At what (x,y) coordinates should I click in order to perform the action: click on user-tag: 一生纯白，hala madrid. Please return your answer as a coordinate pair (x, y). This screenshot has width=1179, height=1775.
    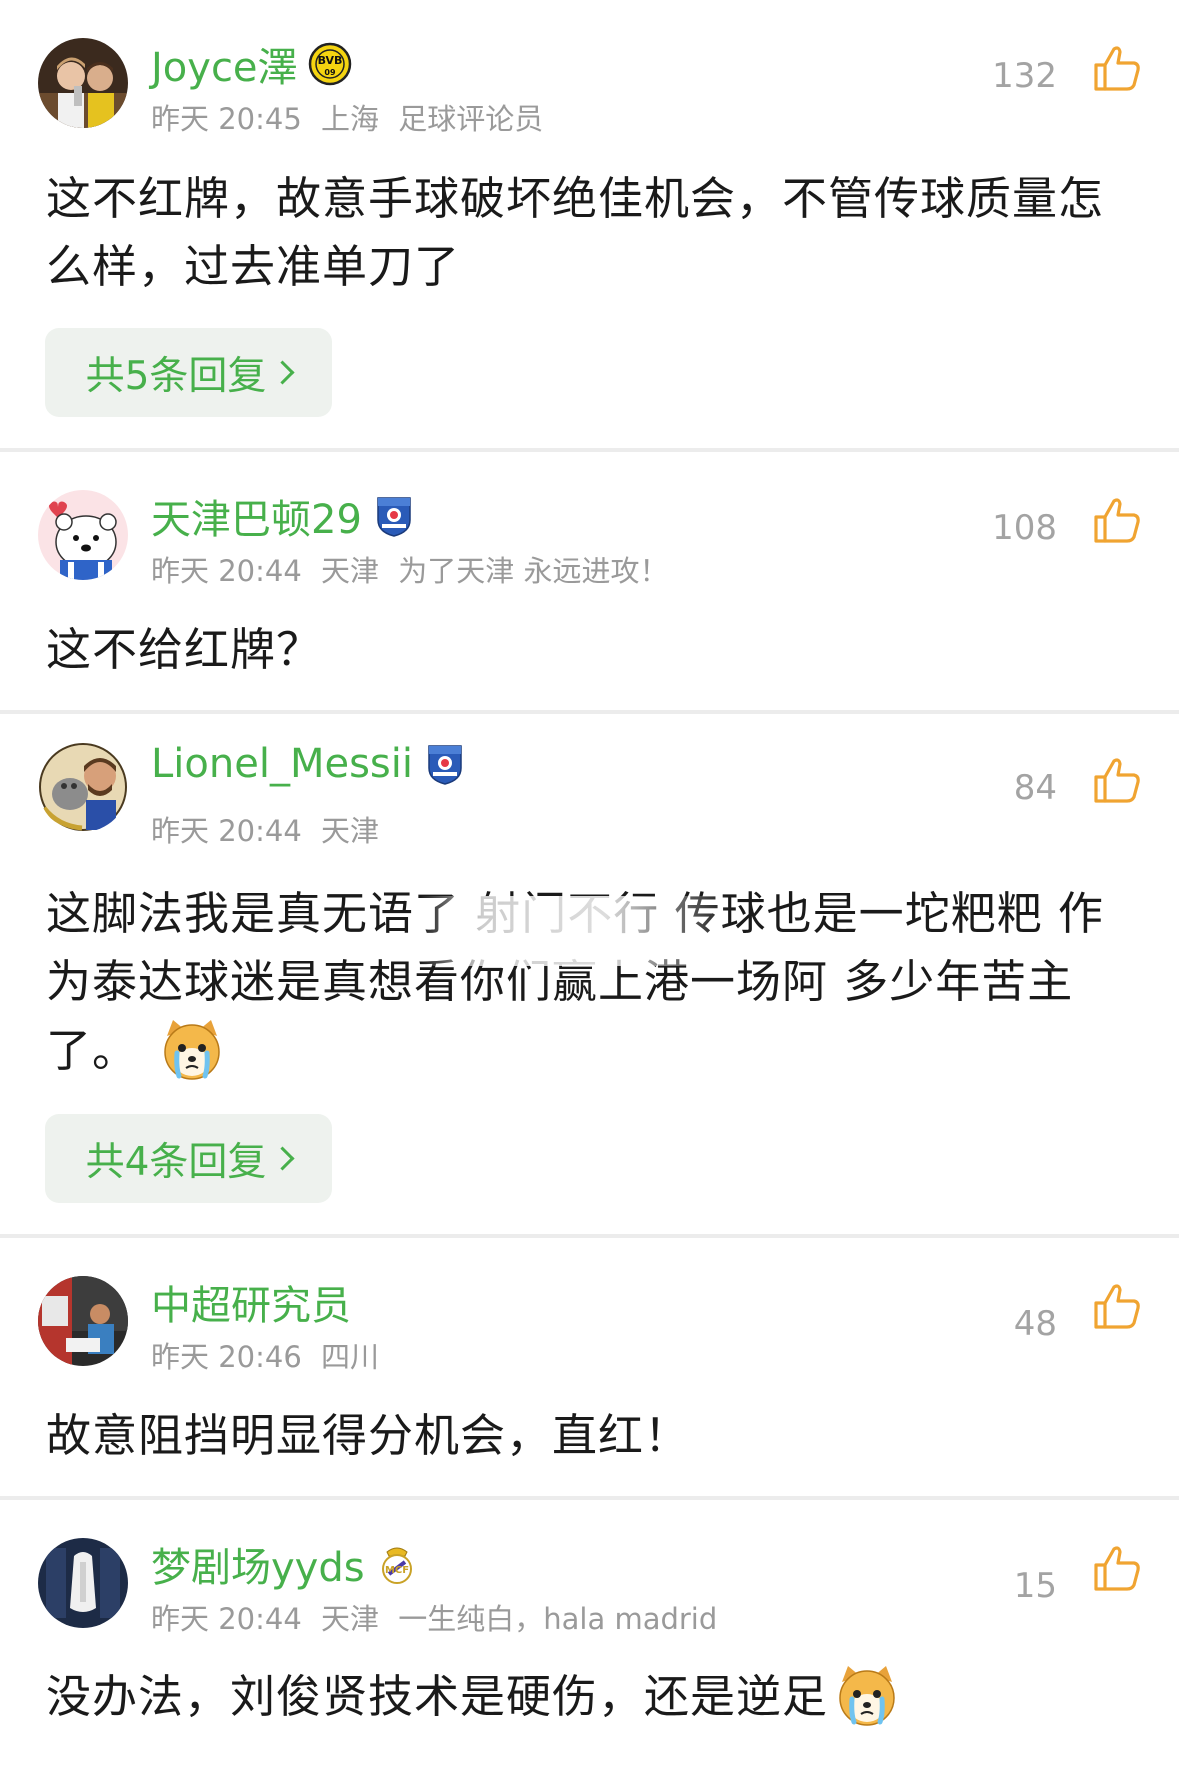
    Looking at the image, I should click on (558, 1619).